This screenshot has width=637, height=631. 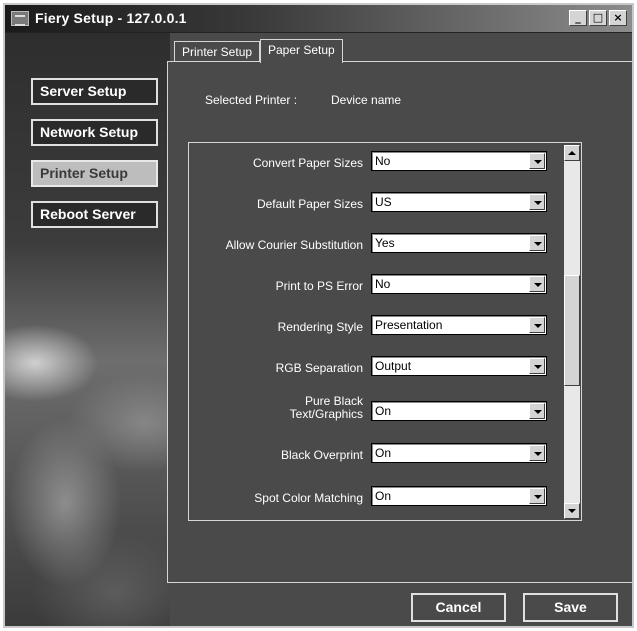 I want to click on cancel-button: Cancel, so click(x=458, y=607).